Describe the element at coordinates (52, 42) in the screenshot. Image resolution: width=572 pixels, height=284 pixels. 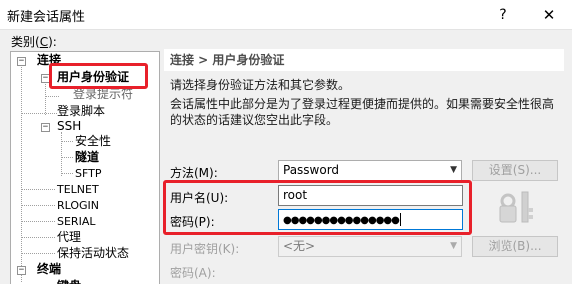
I see `category-label-post: ):` at that location.